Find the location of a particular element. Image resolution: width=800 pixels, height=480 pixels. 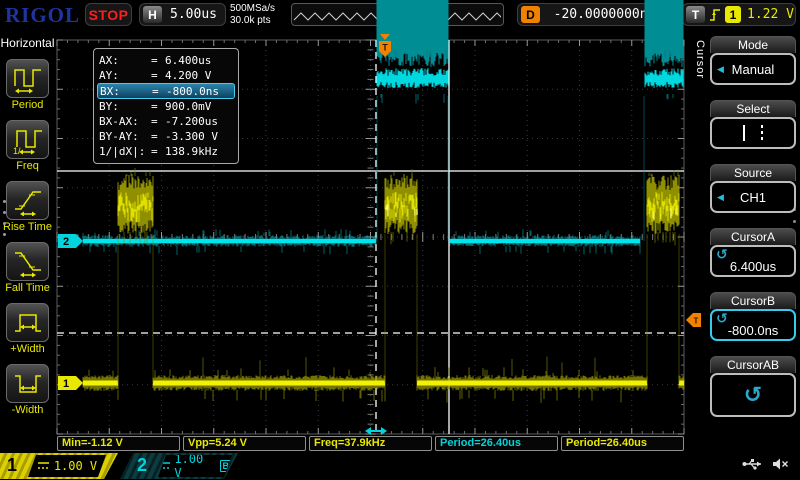

channel2-position-marker: 2 is located at coordinates (70, 241).